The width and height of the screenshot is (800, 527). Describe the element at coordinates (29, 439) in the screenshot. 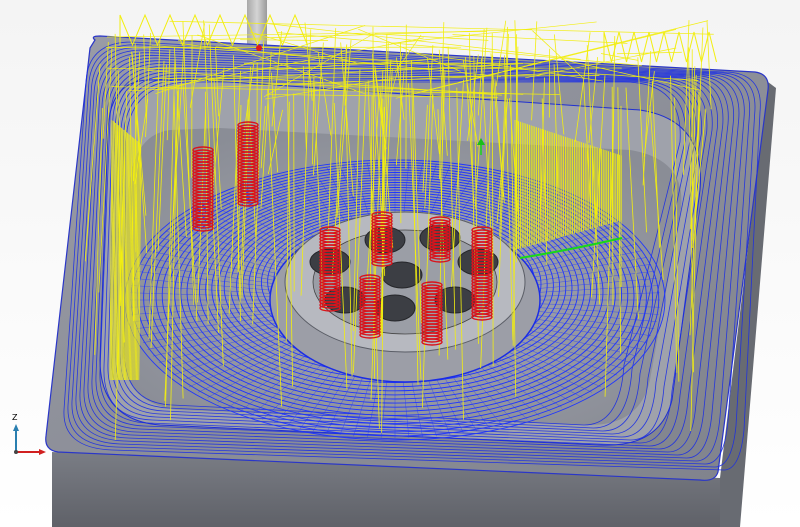

I see `axis-triad` at that location.